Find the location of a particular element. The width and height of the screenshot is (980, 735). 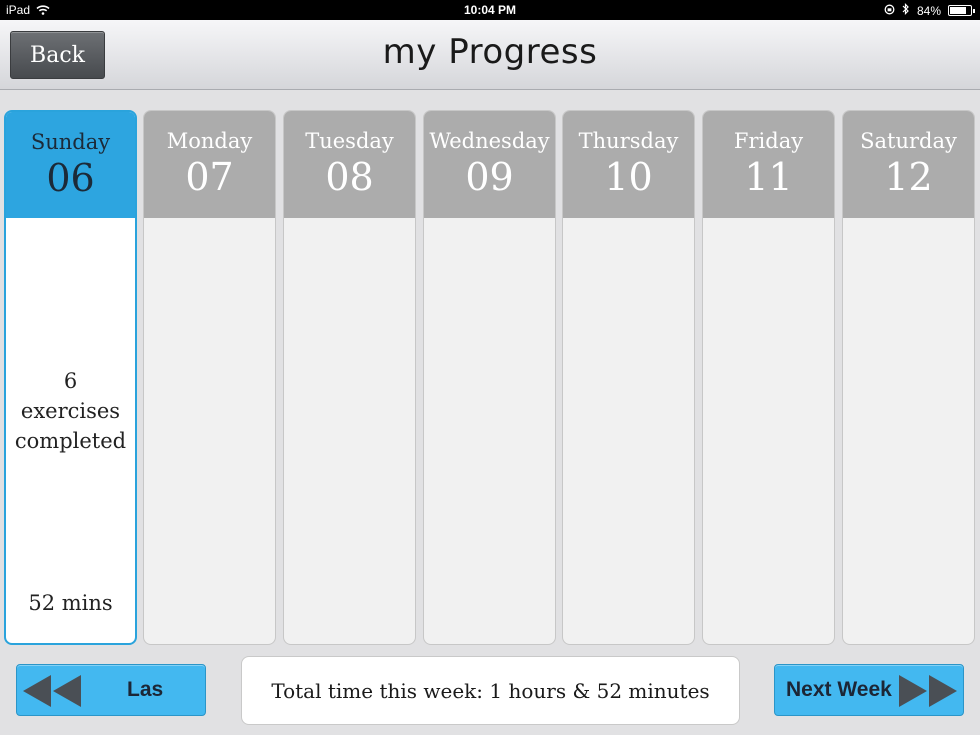

next-week-label: Next Week is located at coordinates (839, 689).